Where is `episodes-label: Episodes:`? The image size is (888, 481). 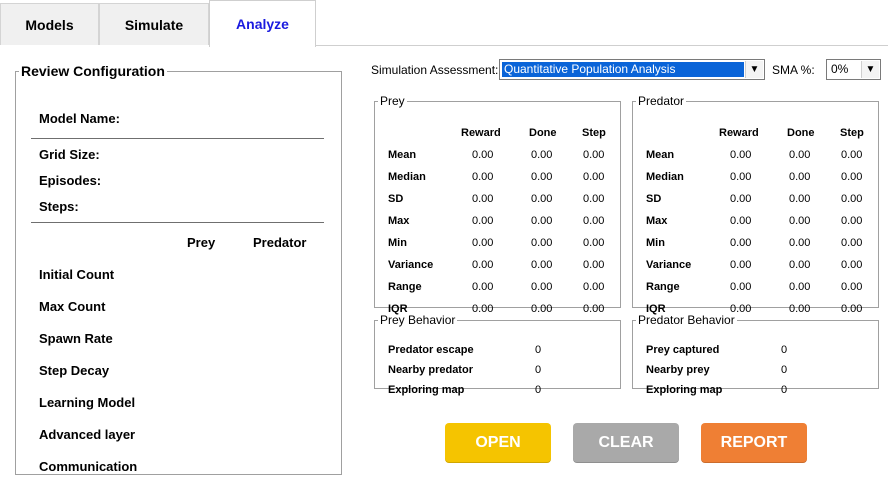 episodes-label: Episodes: is located at coordinates (70, 180).